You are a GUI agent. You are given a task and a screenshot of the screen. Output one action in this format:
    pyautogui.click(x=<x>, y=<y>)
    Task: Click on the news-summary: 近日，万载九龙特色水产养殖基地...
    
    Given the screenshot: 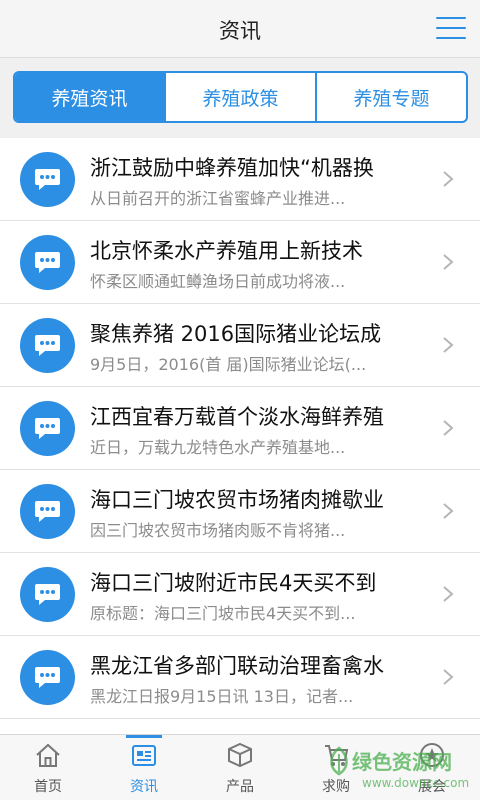 What is the action you would take?
    pyautogui.click(x=218, y=447)
    